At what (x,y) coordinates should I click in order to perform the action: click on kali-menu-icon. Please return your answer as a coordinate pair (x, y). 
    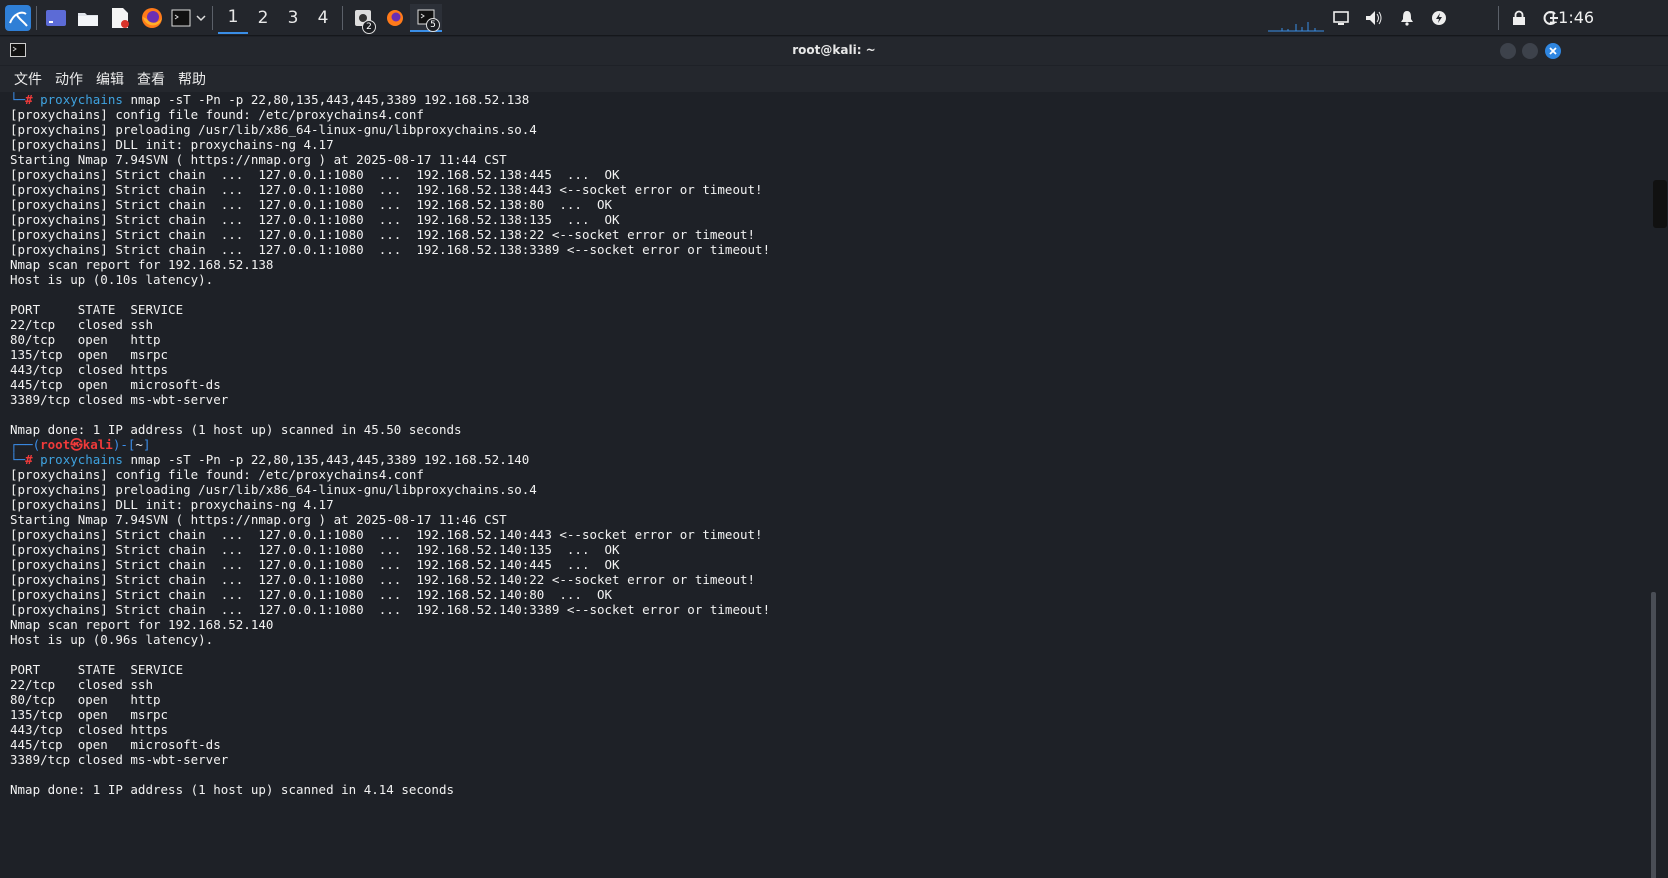
    Looking at the image, I should click on (18, 18).